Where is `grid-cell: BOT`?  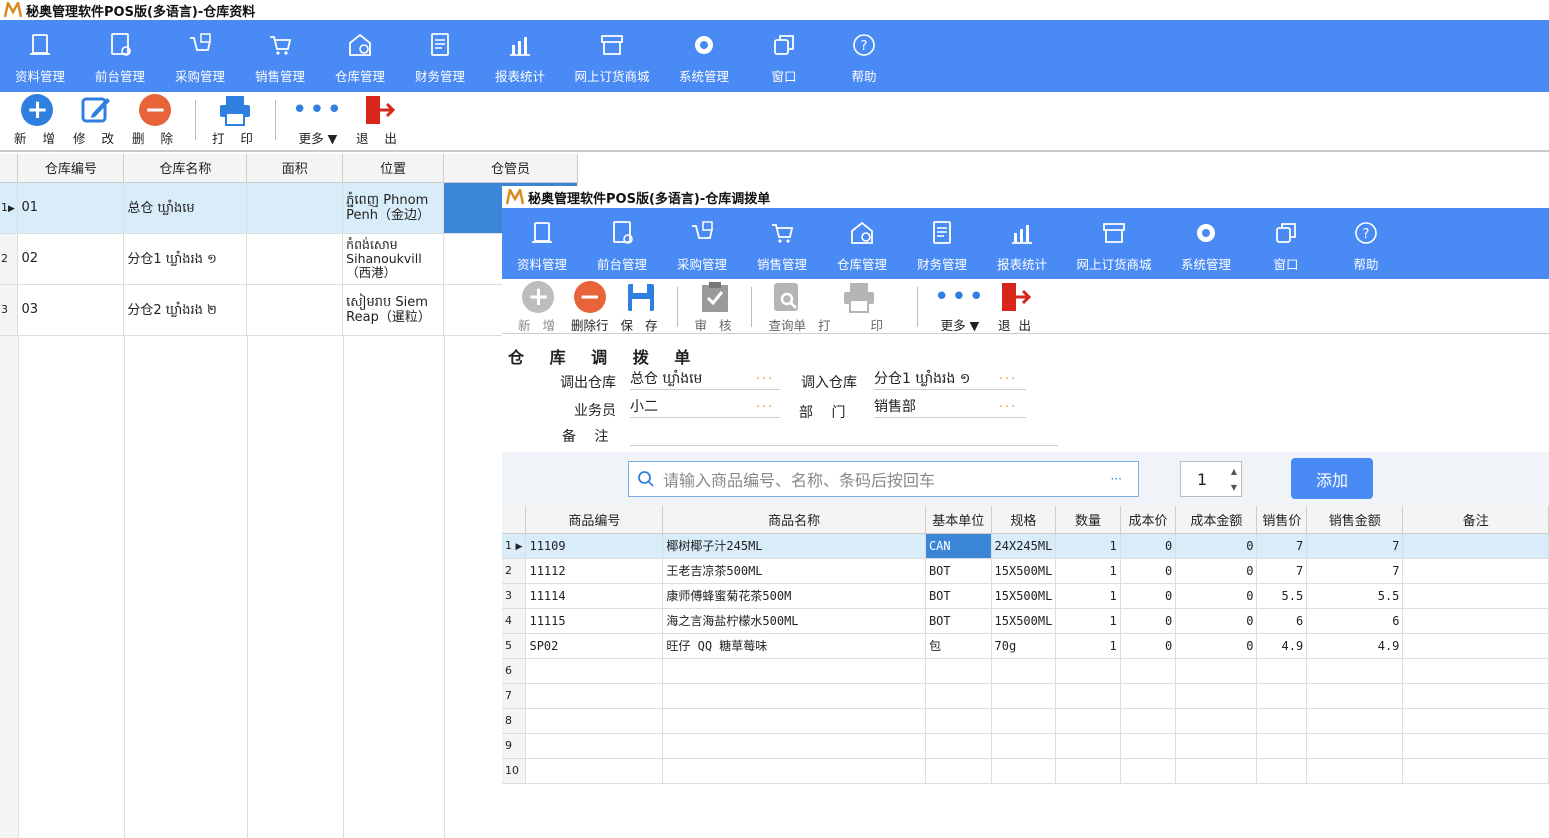 grid-cell: BOT is located at coordinates (958, 621).